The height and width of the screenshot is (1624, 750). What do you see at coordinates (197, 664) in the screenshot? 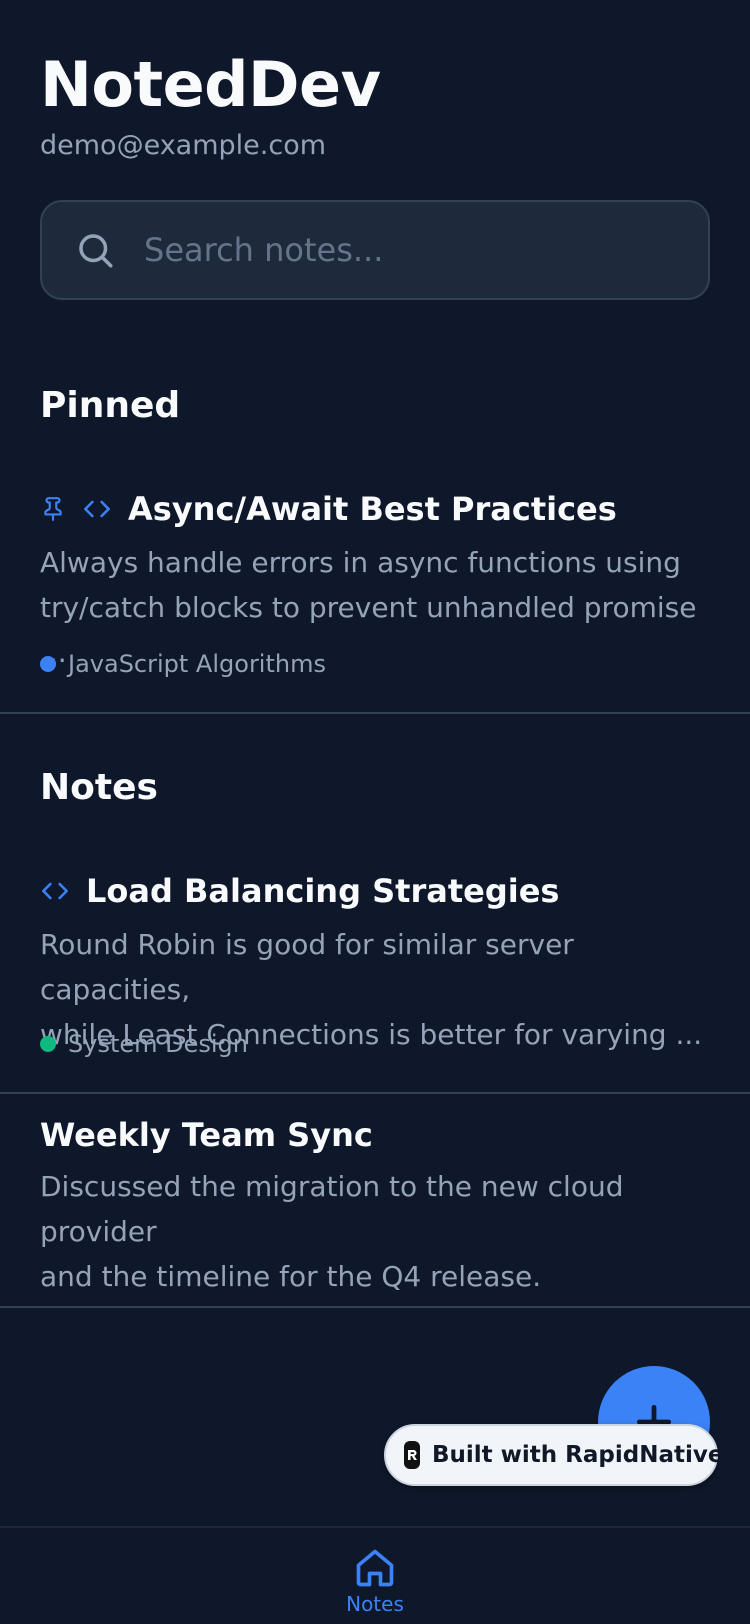
I see `tag-label: JavaScript Algorithms` at bounding box center [197, 664].